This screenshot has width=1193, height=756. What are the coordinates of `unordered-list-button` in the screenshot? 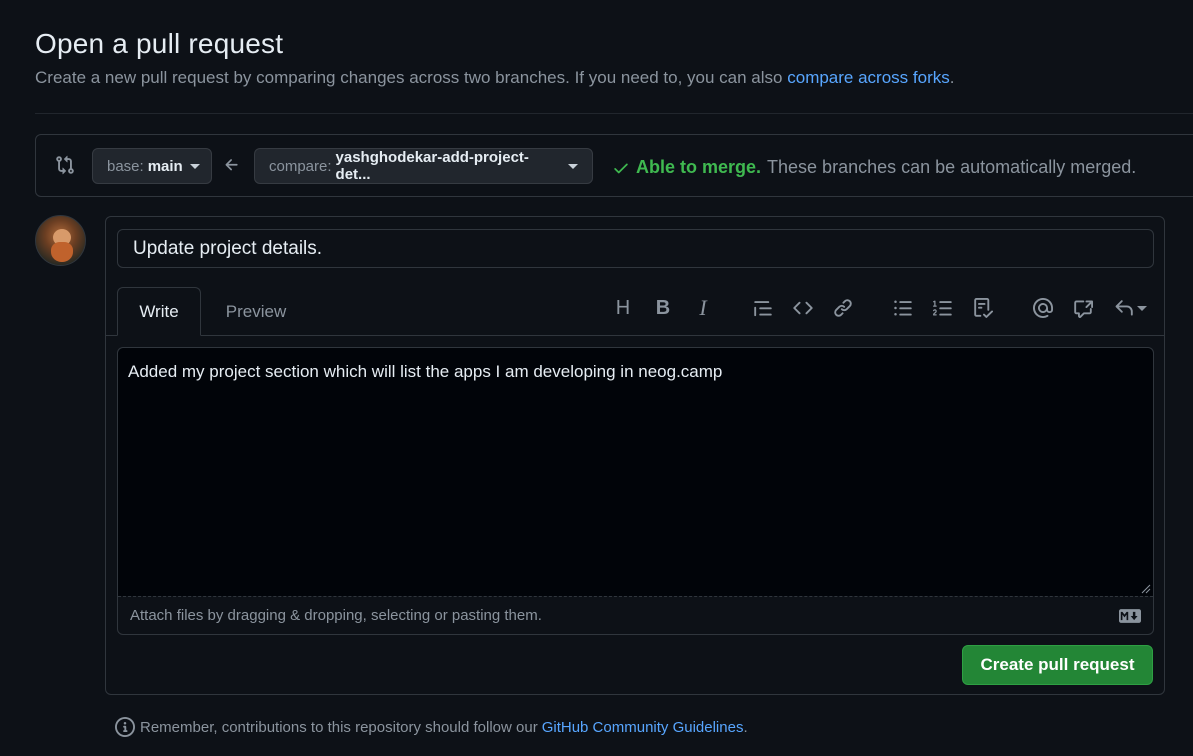 It's located at (903, 308).